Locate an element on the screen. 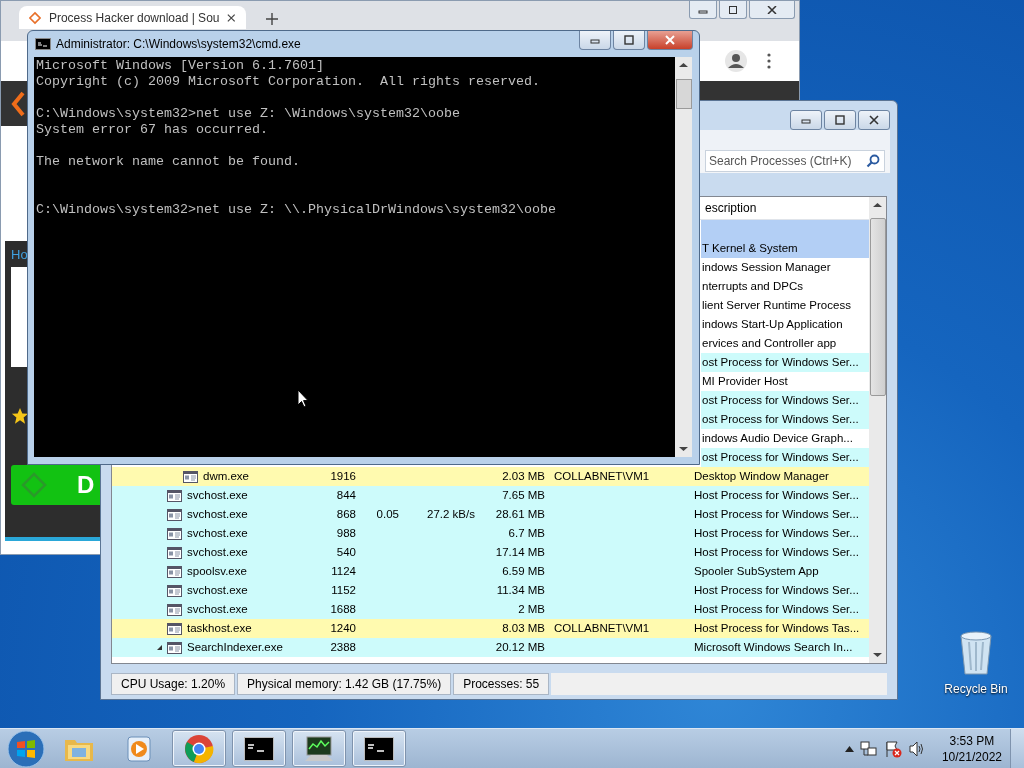 This screenshot has width=1024, height=768. table-cell: 2388 is located at coordinates (343, 647).